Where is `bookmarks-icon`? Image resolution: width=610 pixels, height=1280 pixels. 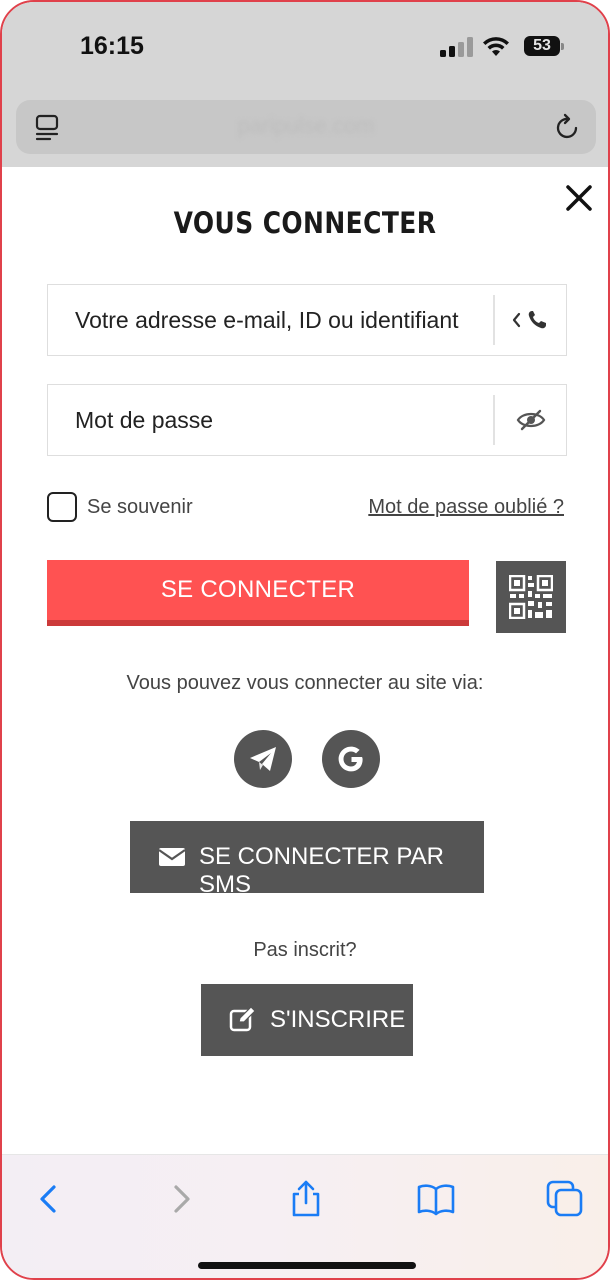 bookmarks-icon is located at coordinates (436, 1199).